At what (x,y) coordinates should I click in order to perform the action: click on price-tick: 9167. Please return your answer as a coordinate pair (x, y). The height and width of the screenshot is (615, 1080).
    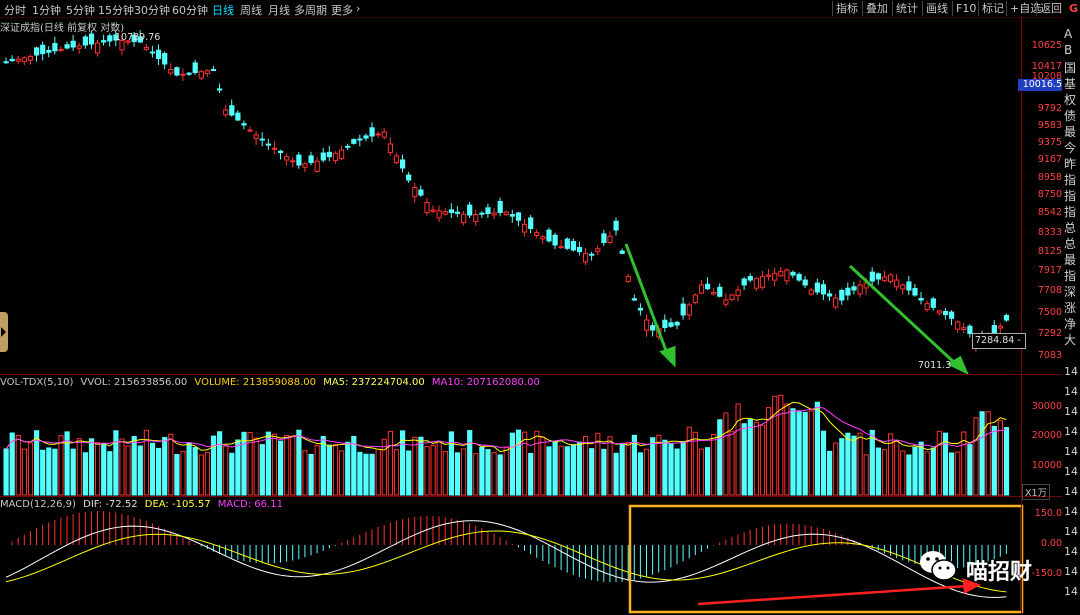
    Looking at the image, I should click on (1049, 159).